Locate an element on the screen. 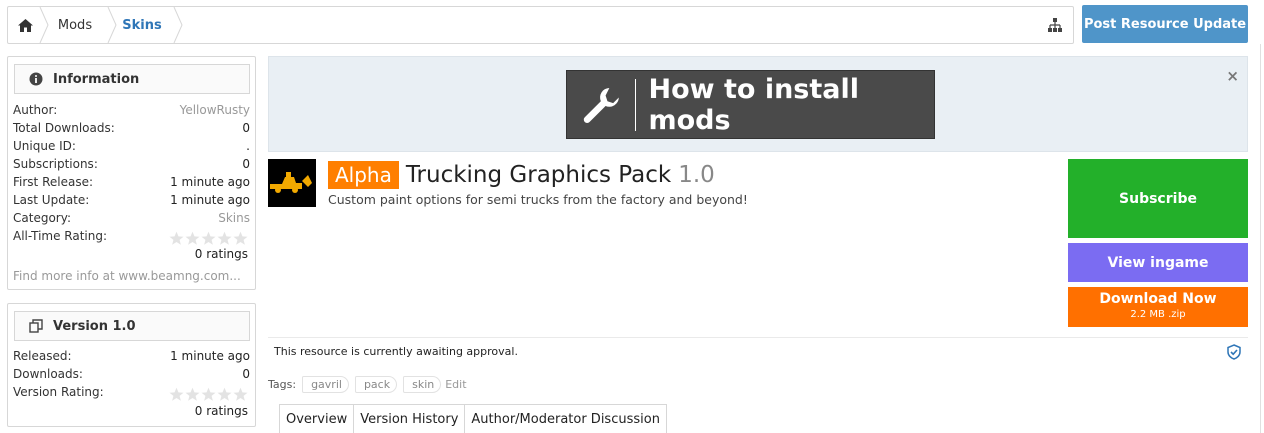 This screenshot has height=433, width=1264. breadcrumb-item-mods: Mods is located at coordinates (75, 25).